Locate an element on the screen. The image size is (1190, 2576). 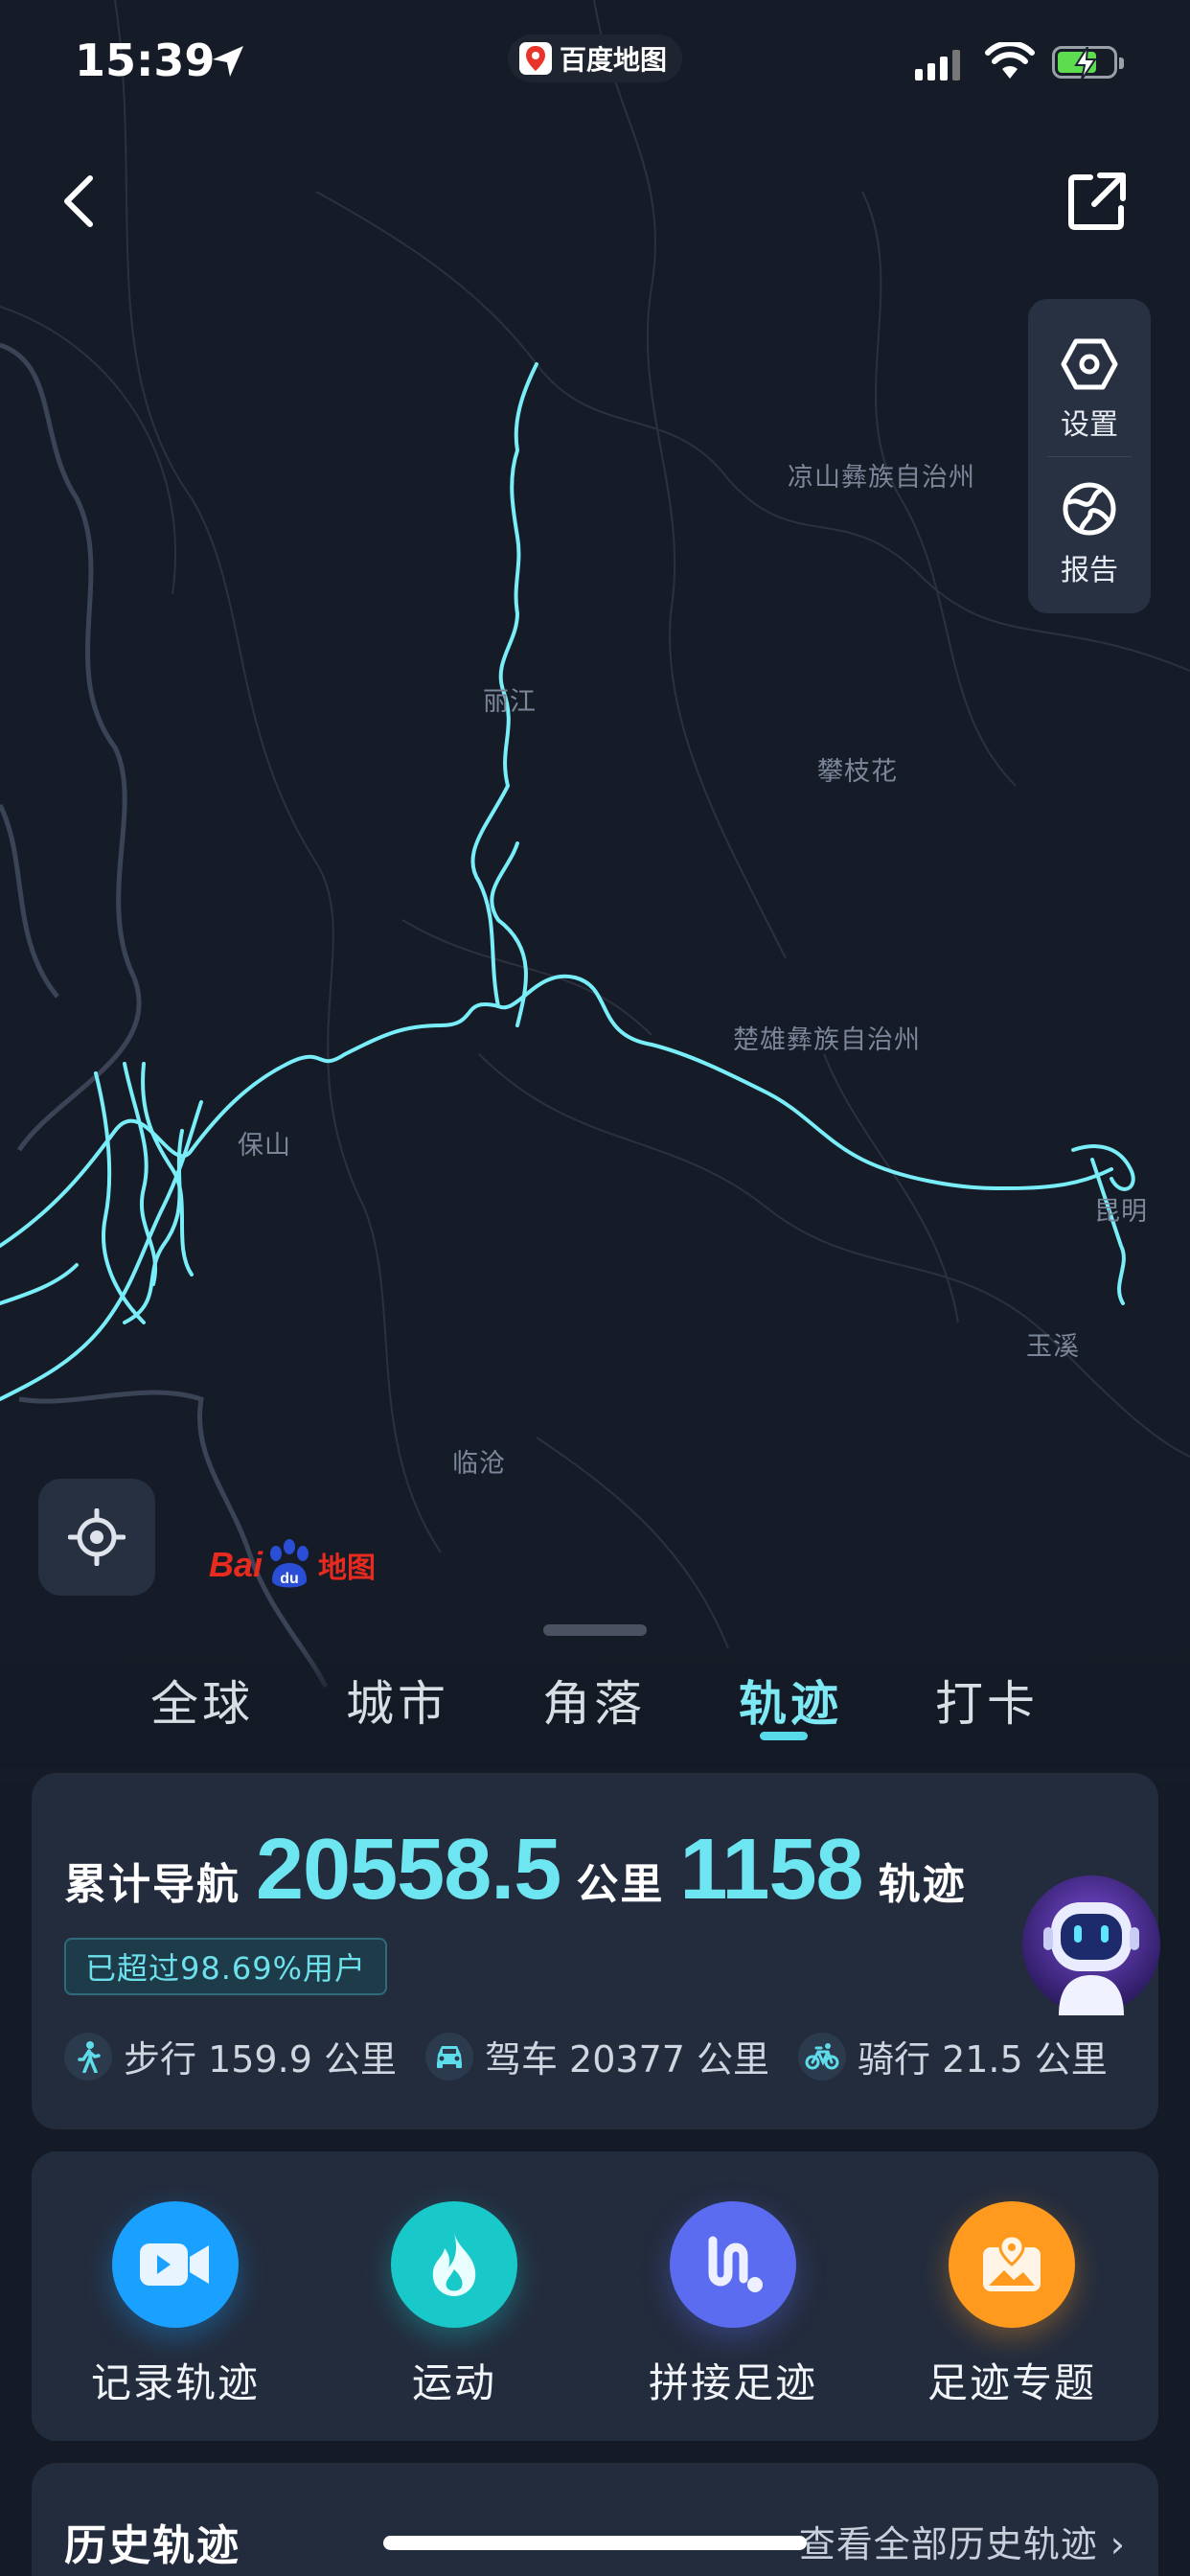
map-label-lijiang: 丽江 is located at coordinates (510, 702).